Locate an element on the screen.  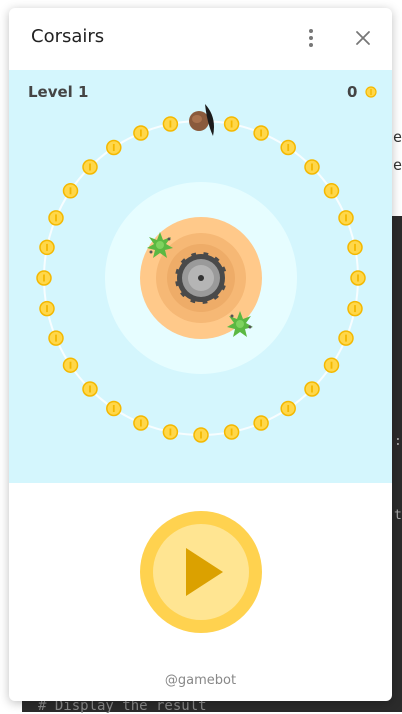
close-button is located at coordinates (363, 38).